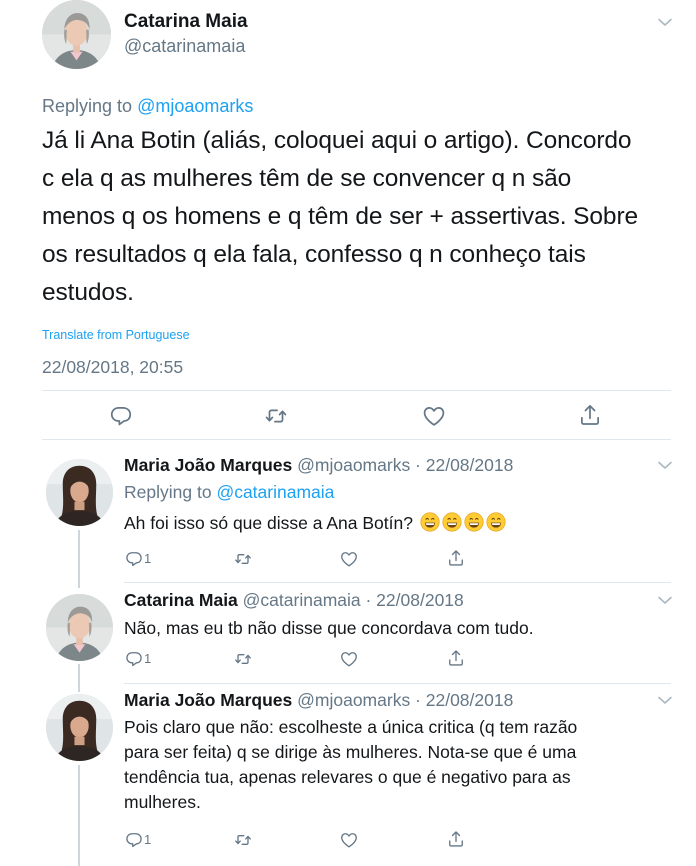  I want to click on replying-to: Replying to @mjoaomarks, so click(147, 106).